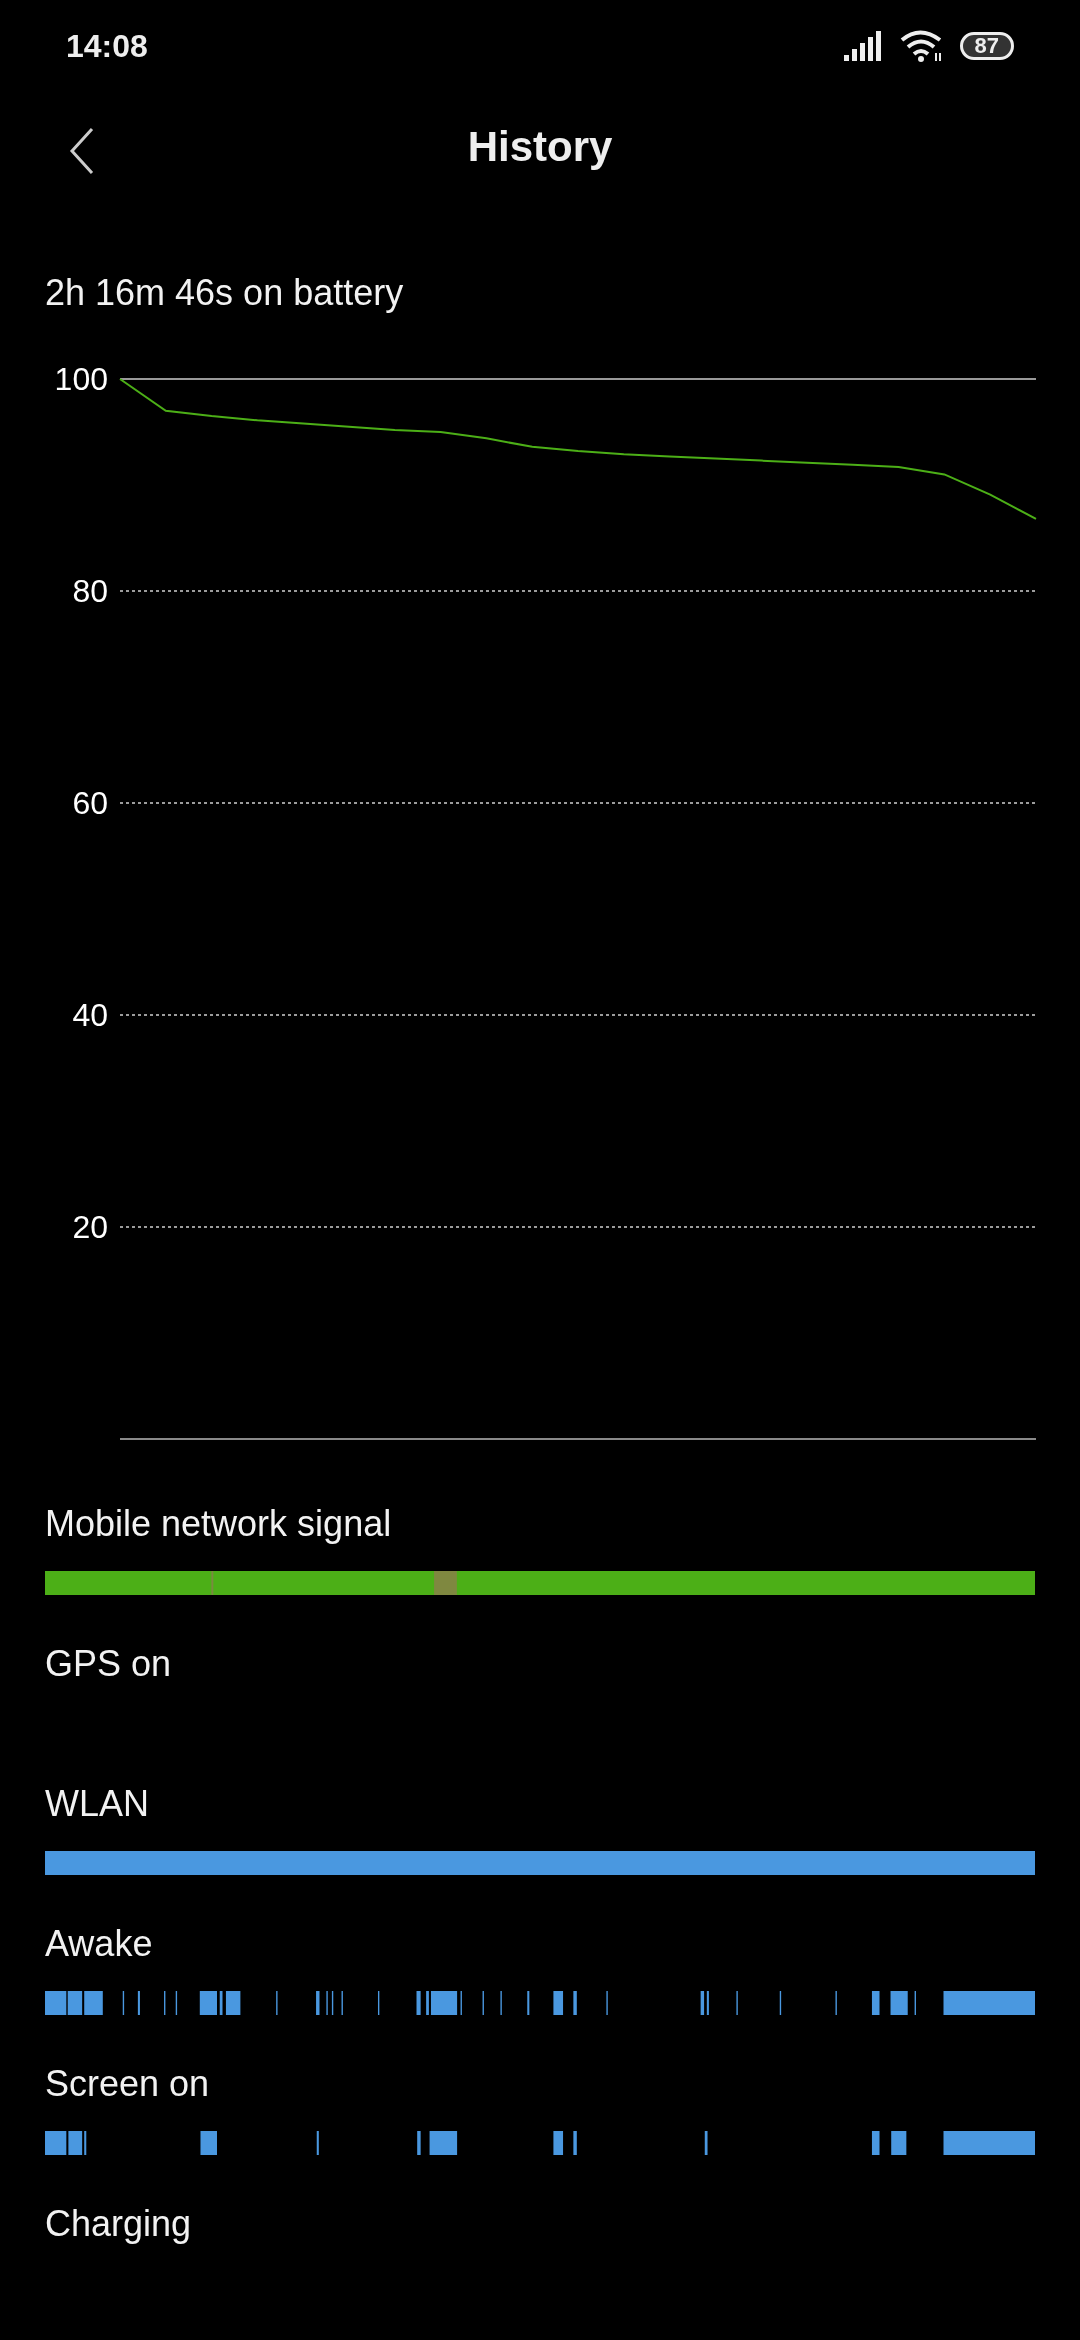 Image resolution: width=1080 pixels, height=2340 pixels. I want to click on axis-label: 80, so click(90, 591).